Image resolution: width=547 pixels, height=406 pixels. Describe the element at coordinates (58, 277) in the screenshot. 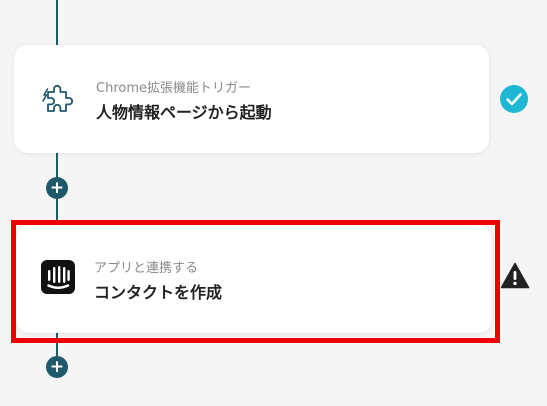

I see `intercom-icon` at that location.